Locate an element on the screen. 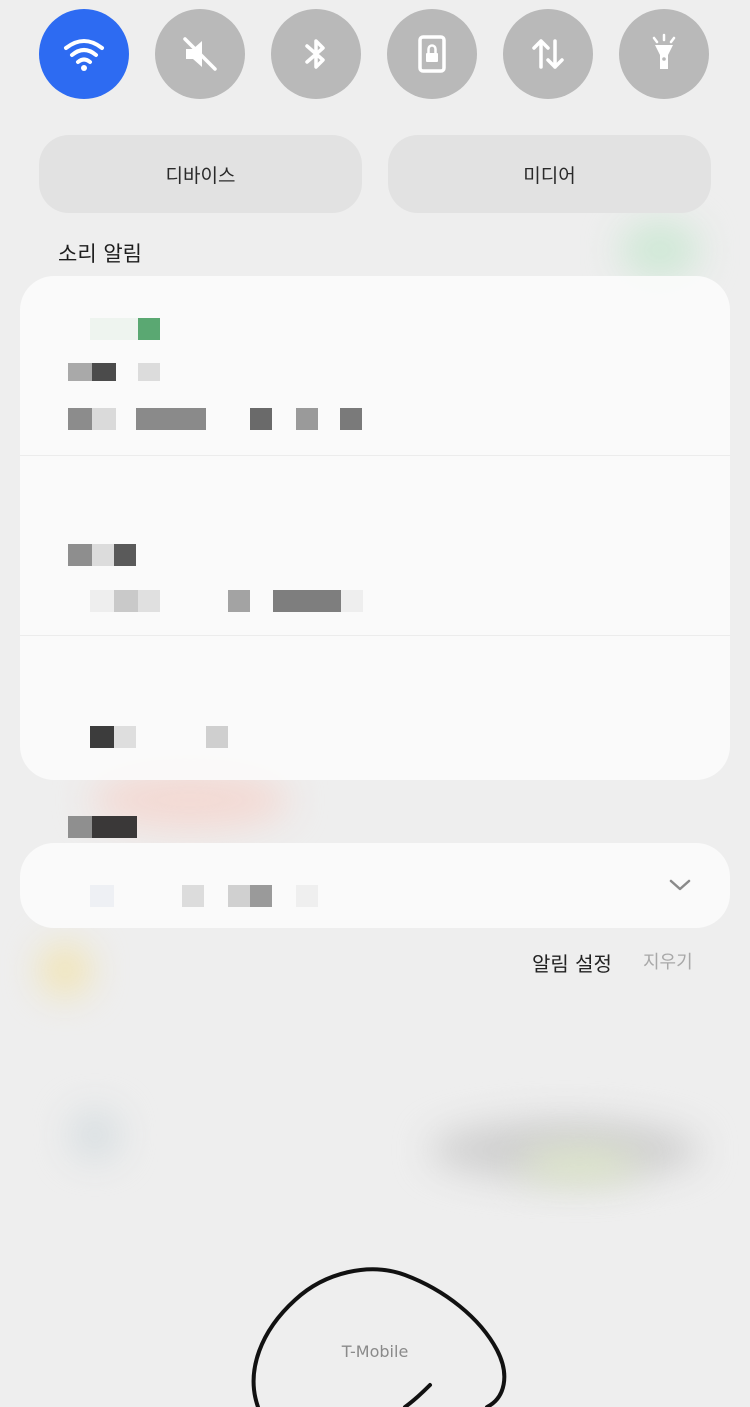 The width and height of the screenshot is (750, 1407). bluetooth-icon is located at coordinates (315, 54).